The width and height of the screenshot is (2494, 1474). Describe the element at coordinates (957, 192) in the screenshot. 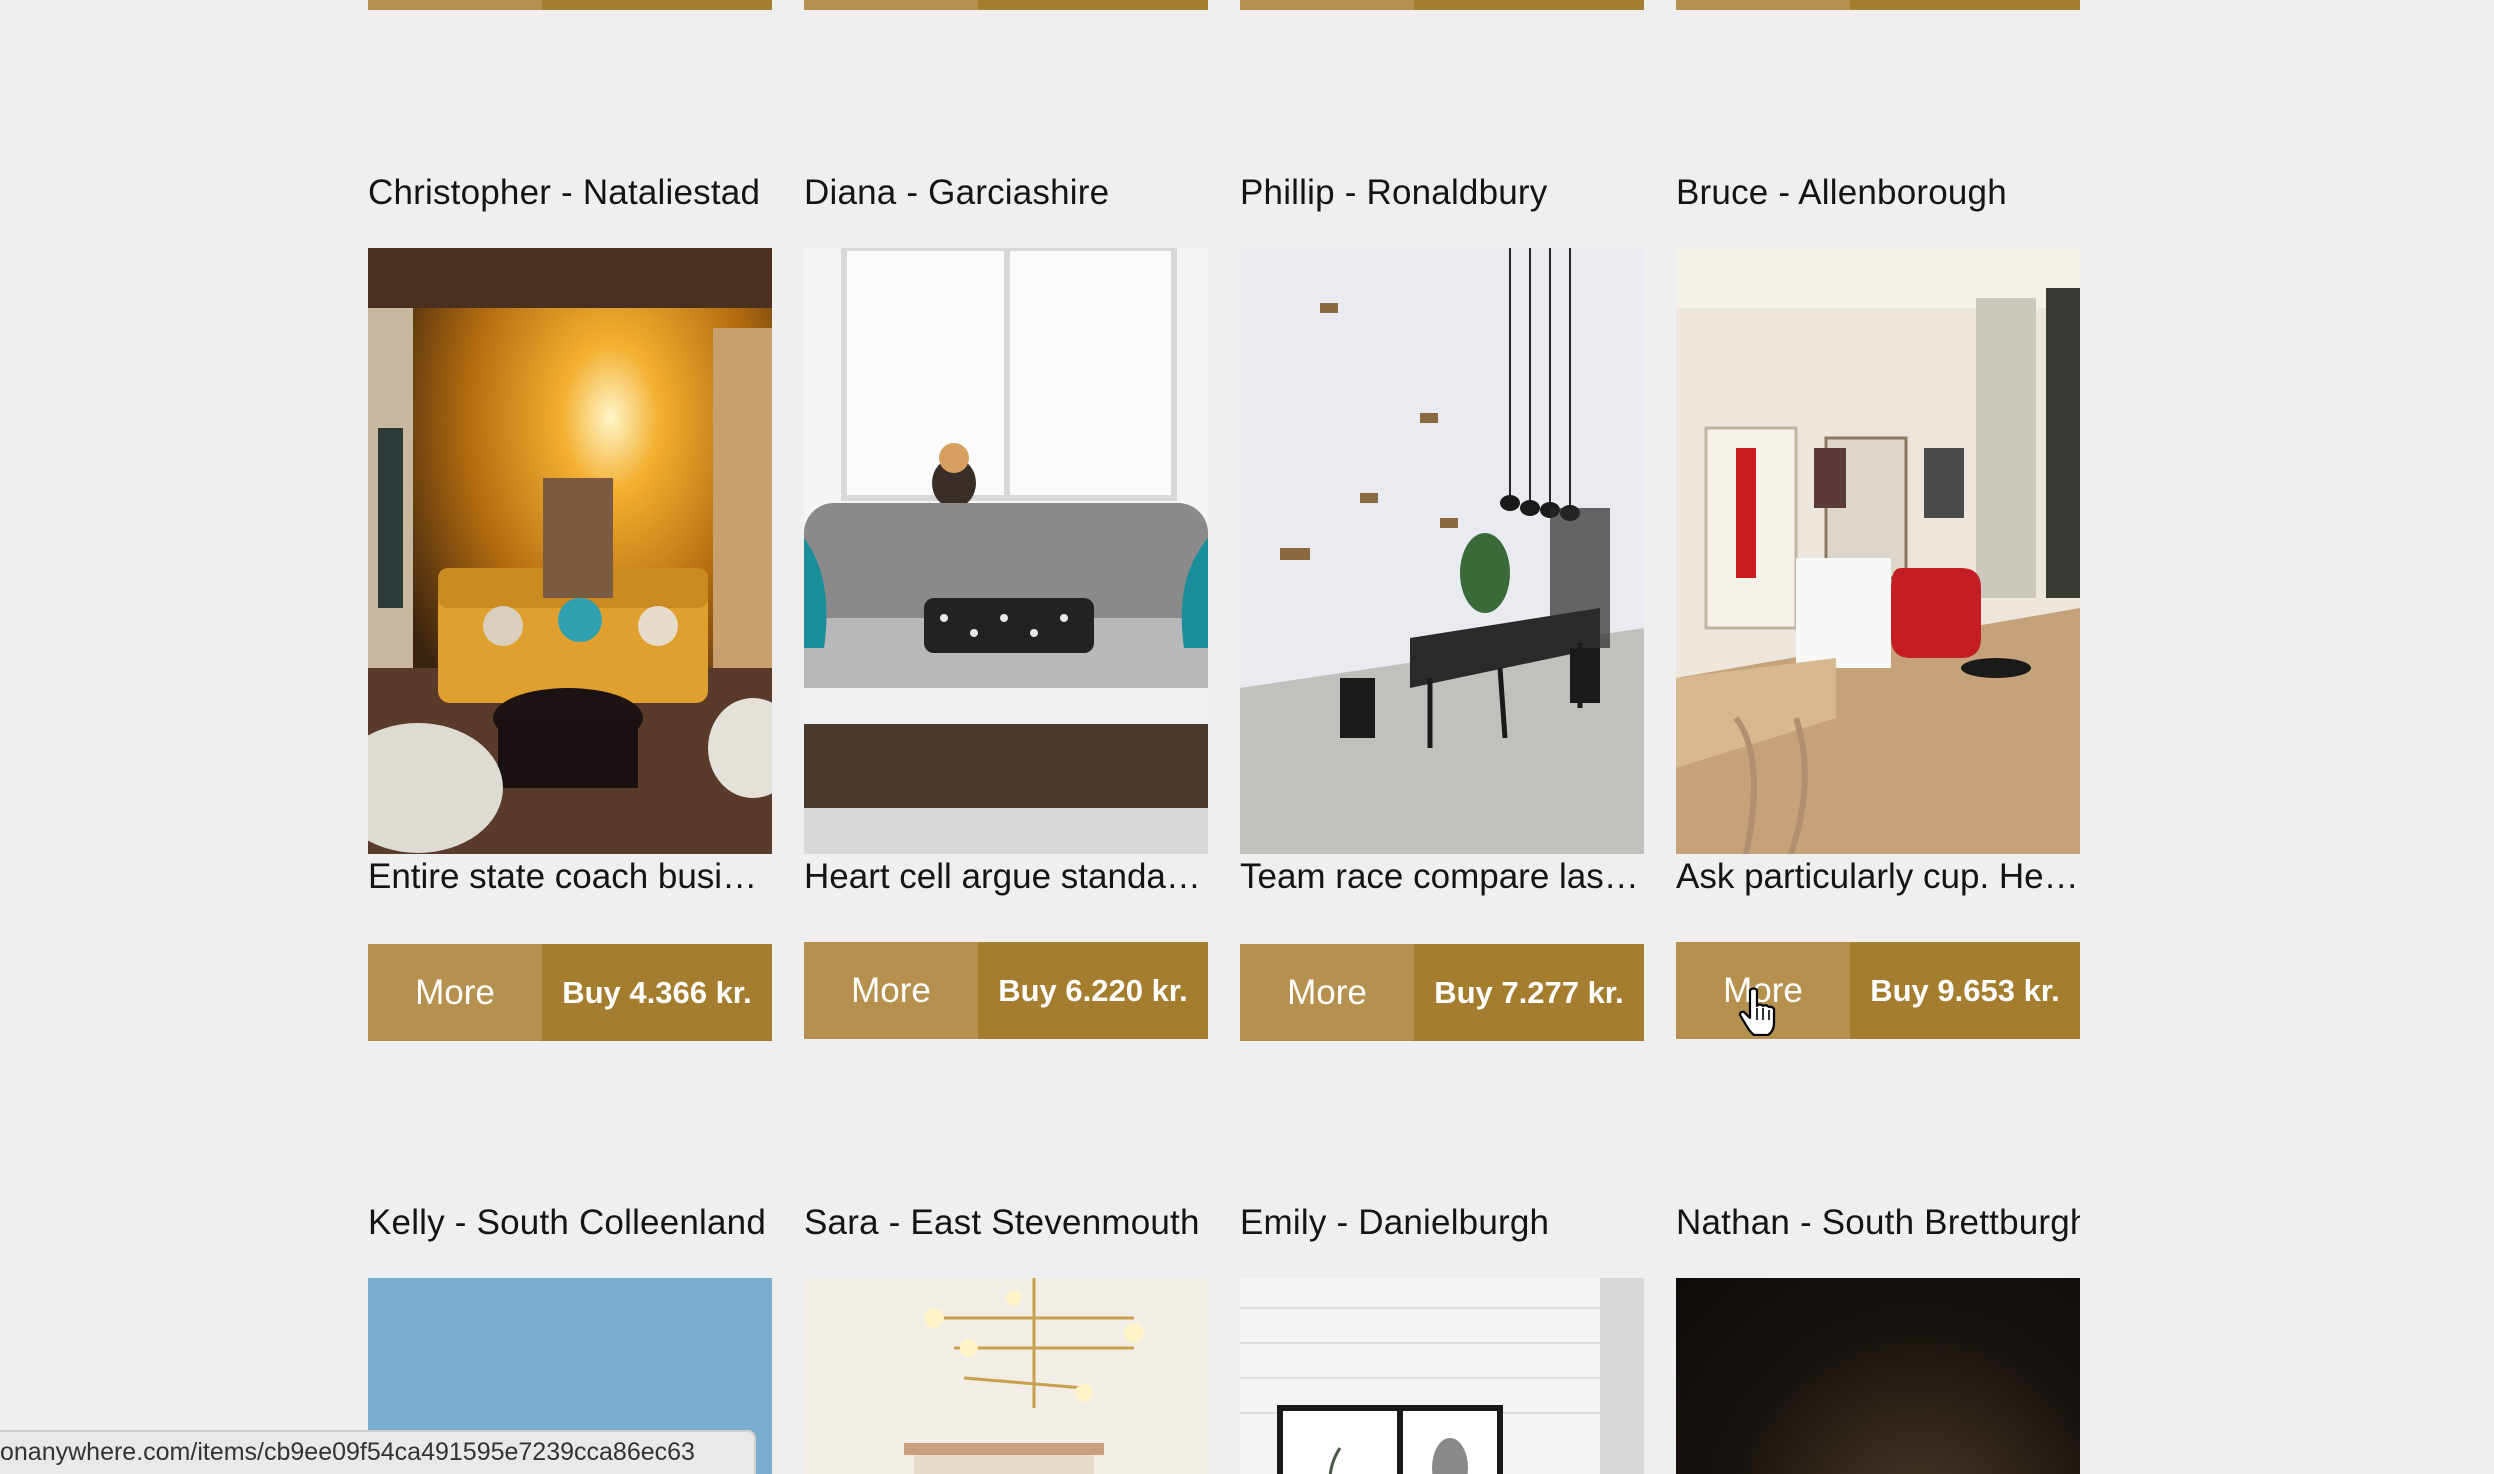

I see `listing-title: Diana - Garciashire` at that location.